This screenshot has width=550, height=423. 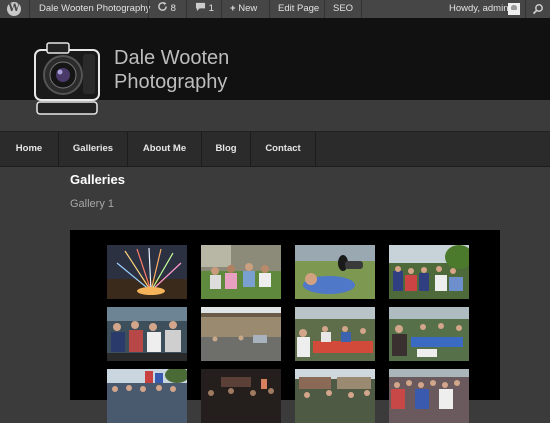 What do you see at coordinates (164, 149) in the screenshot?
I see `nav-item-about-me: About Me` at bounding box center [164, 149].